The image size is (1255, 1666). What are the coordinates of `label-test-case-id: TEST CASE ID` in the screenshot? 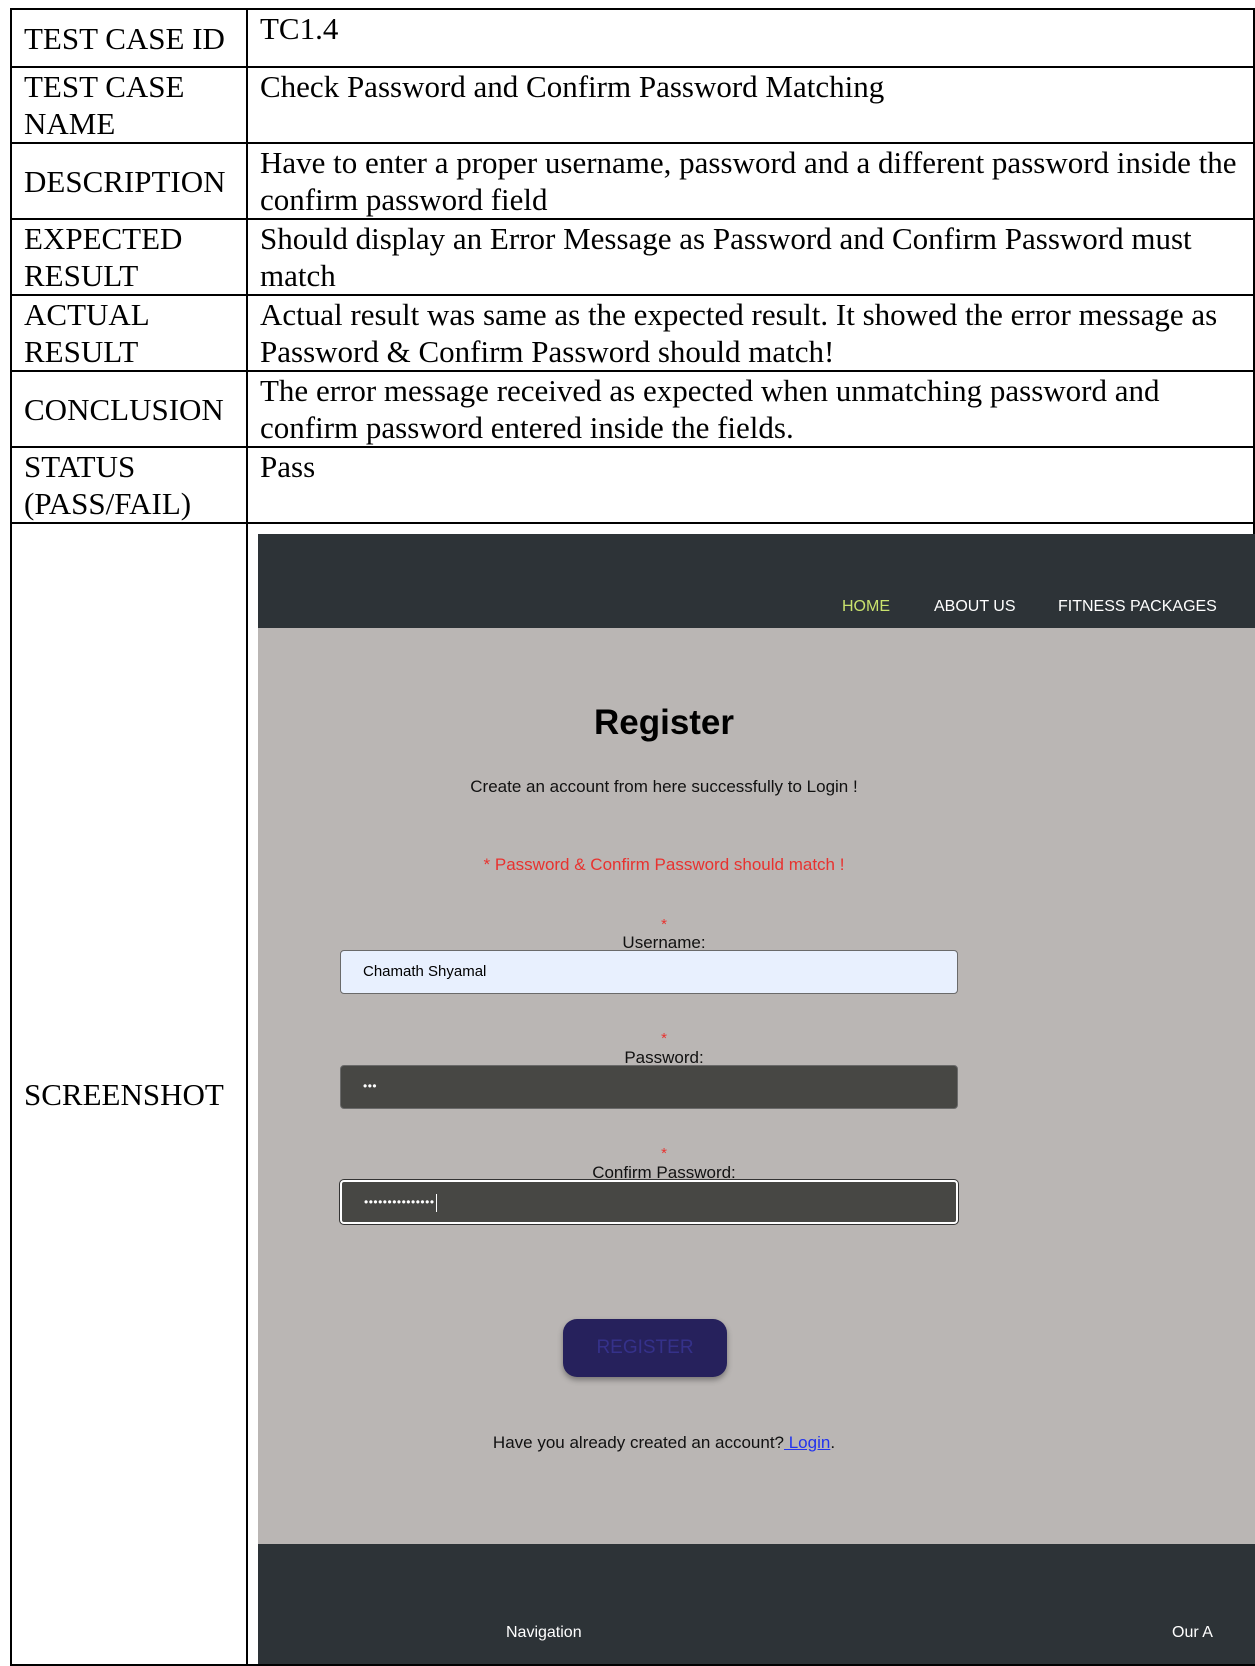 It's located at (129, 38).